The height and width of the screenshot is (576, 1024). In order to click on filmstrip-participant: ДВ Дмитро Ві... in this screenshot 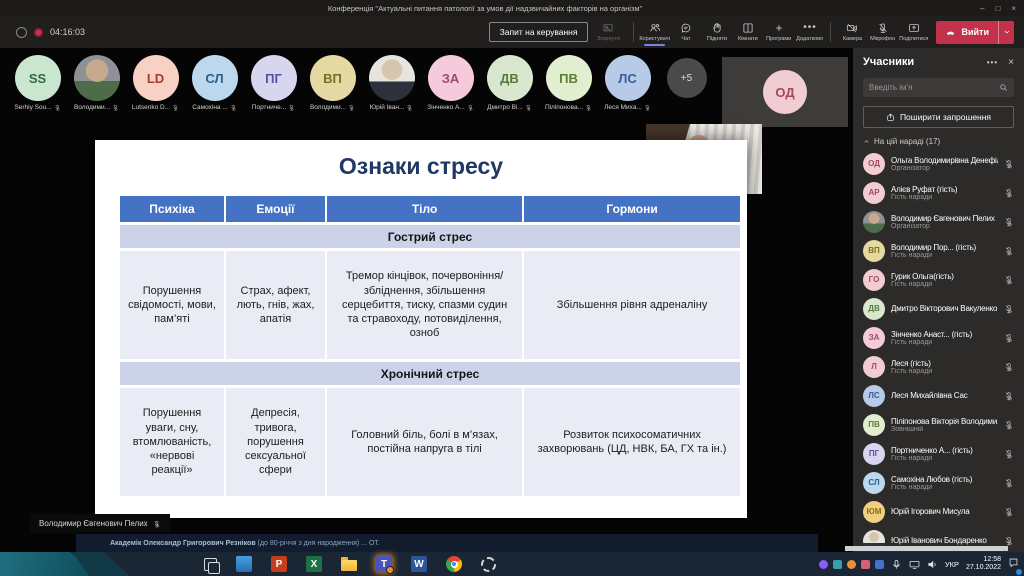, I will do `click(509, 83)`.